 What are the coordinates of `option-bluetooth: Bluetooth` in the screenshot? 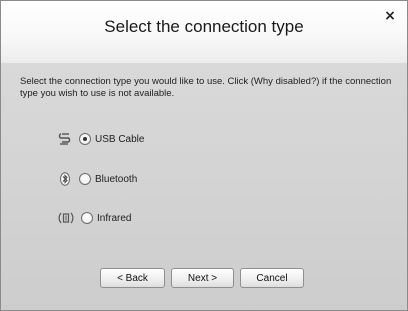 It's located at (97, 179).